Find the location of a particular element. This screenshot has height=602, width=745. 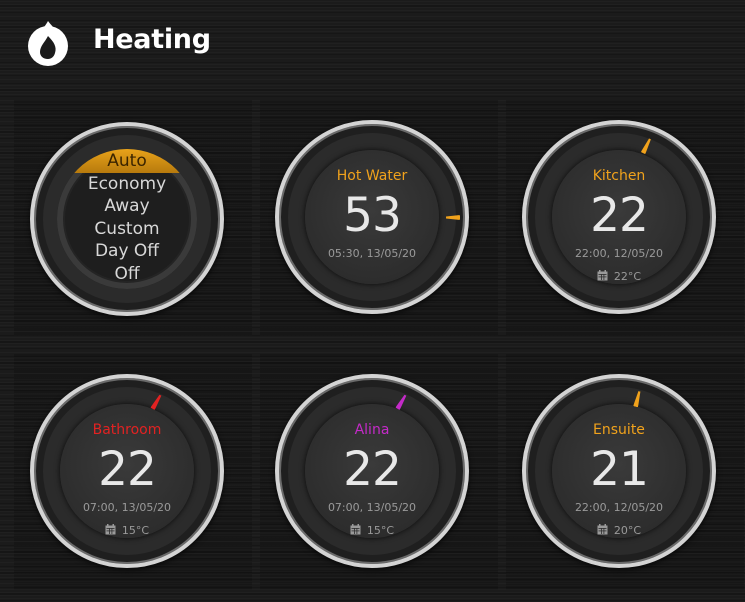

zone-tile-bathroom: Bathroom 22 07:00, 13/05/20 15°C is located at coordinates (133, 472).